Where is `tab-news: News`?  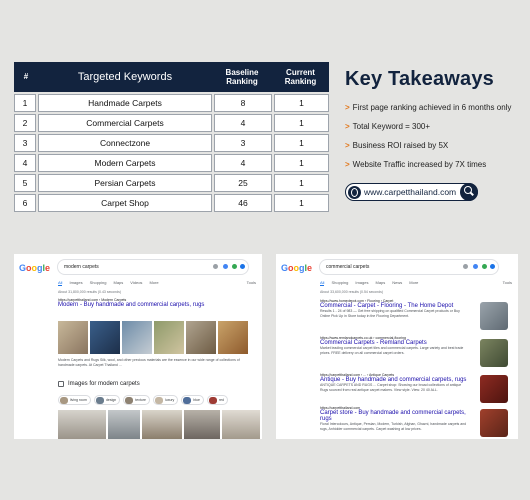 tab-news: News is located at coordinates (397, 283).